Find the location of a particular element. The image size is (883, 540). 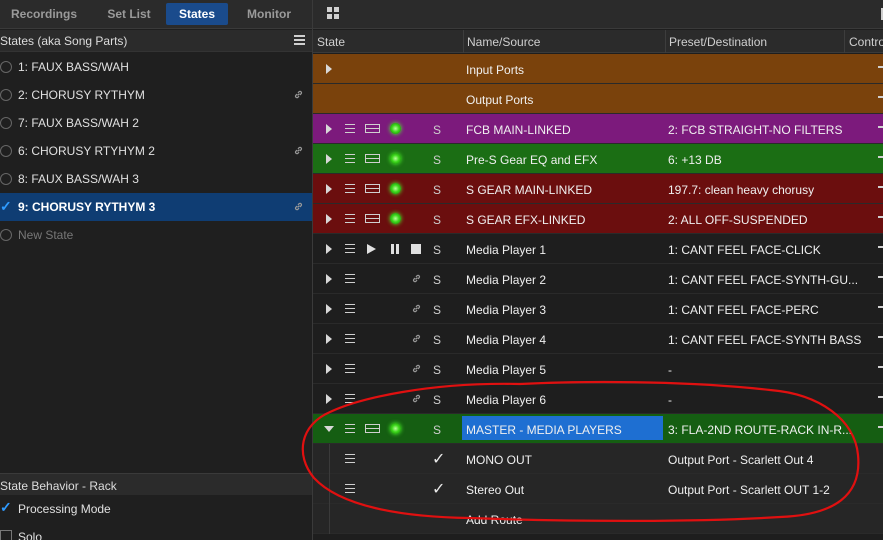

rack-row: S Media Player 6 - is located at coordinates (598, 399).